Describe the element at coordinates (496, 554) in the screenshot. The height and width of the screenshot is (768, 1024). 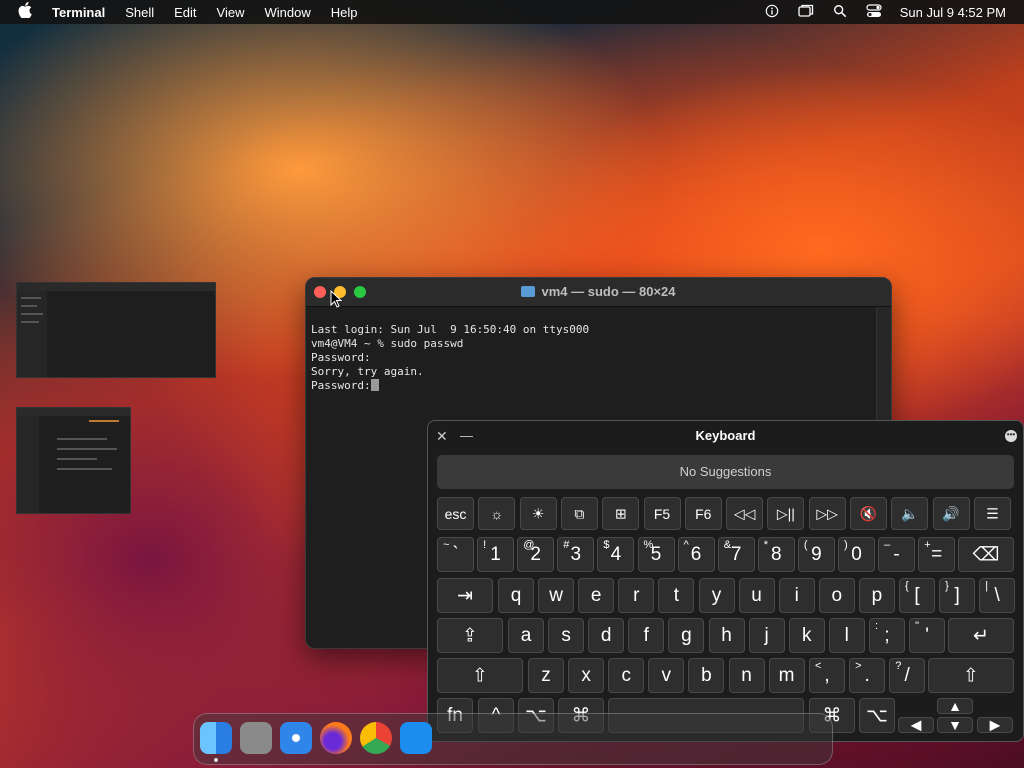
I see `key-1: ! 1` at that location.